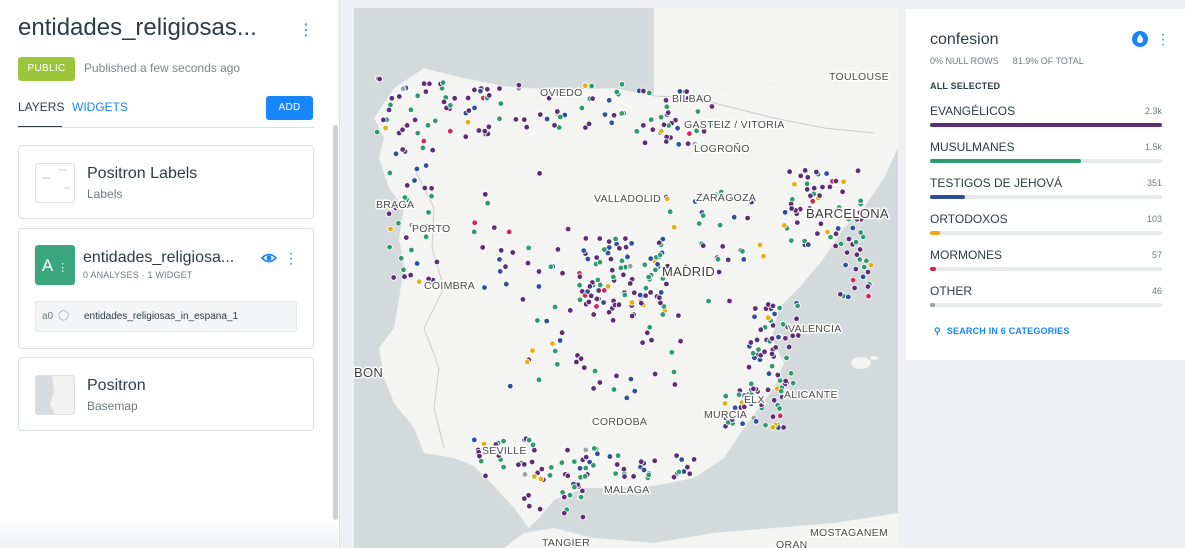 The image size is (1185, 548). Describe the element at coordinates (1046, 155) in the screenshot. I see `category-row: MUSULMANES 1.5k` at that location.